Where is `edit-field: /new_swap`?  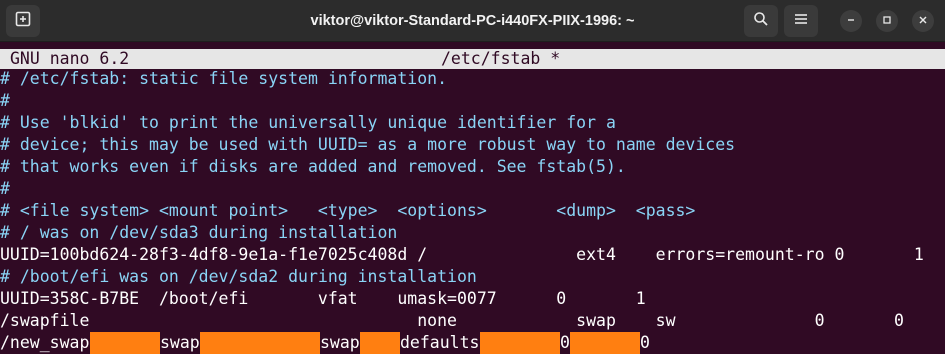
edit-field: /new_swap is located at coordinates (45, 342).